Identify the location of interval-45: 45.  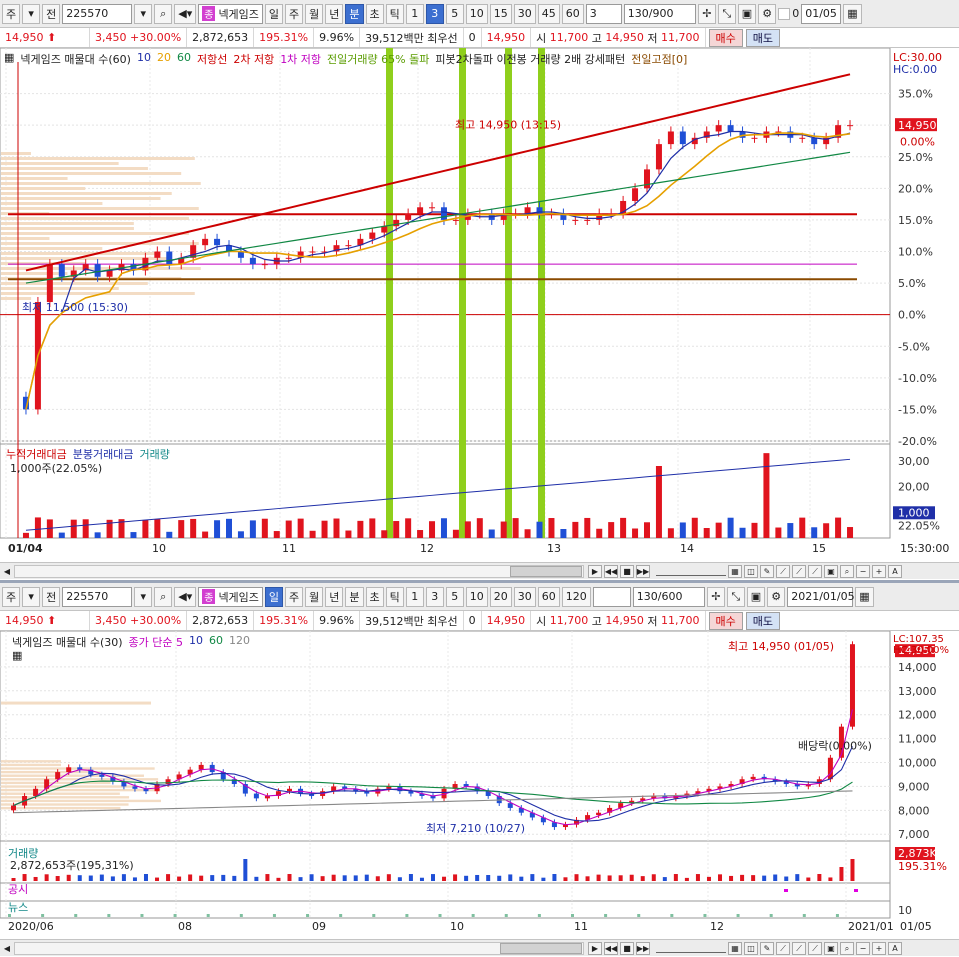
(548, 13).